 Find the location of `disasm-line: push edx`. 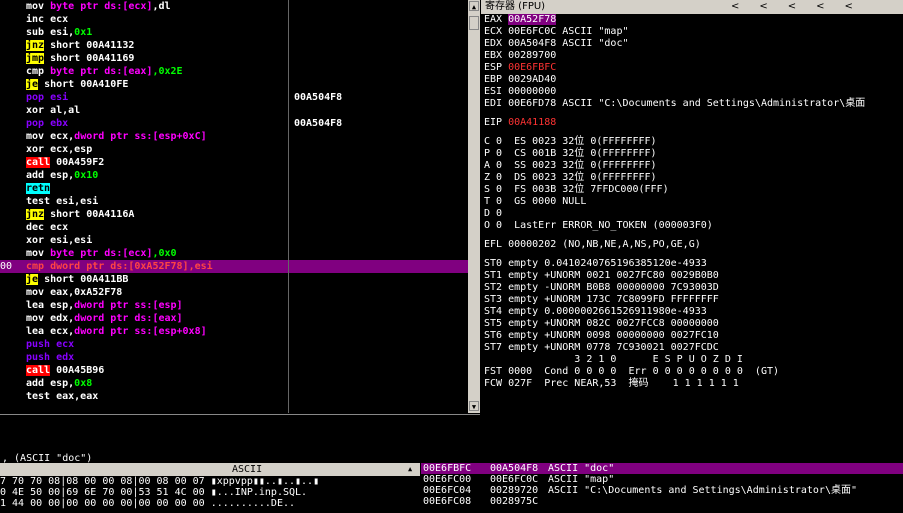

disasm-line: push edx is located at coordinates (240, 357).